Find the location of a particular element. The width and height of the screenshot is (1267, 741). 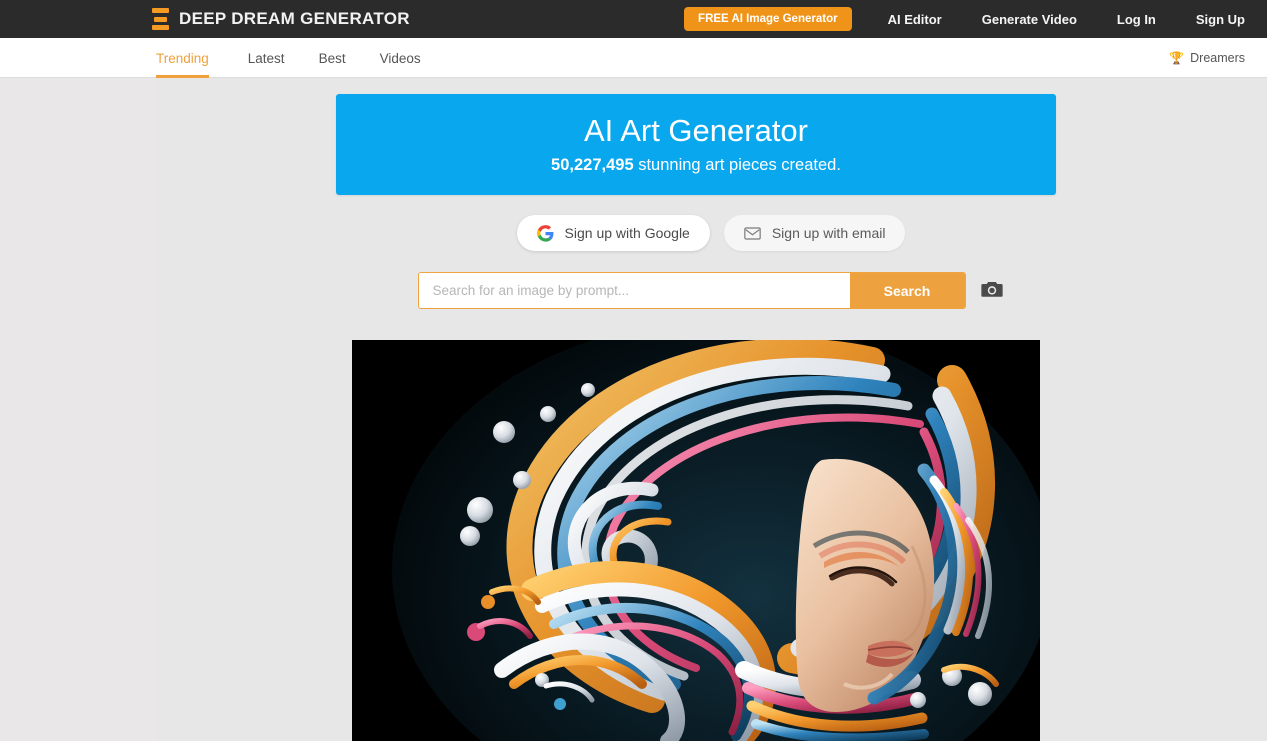

tab-latest: Latest is located at coordinates (266, 58).